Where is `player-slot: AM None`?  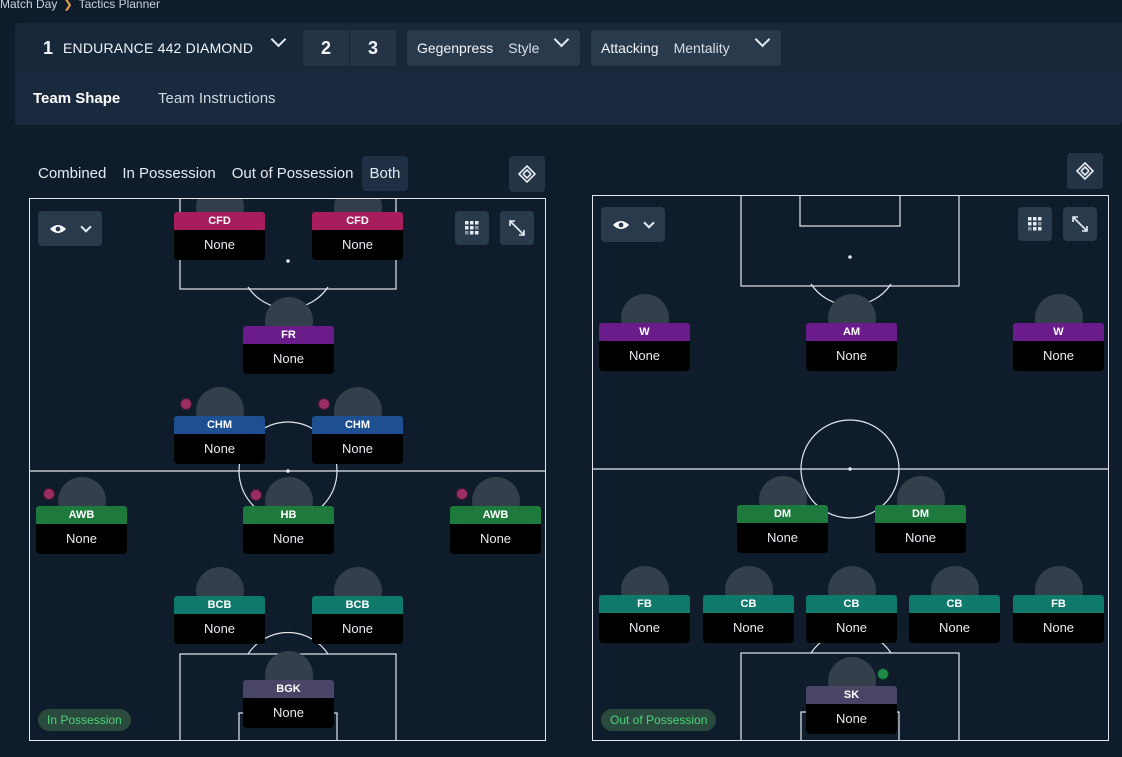
player-slot: AM None is located at coordinates (851, 332).